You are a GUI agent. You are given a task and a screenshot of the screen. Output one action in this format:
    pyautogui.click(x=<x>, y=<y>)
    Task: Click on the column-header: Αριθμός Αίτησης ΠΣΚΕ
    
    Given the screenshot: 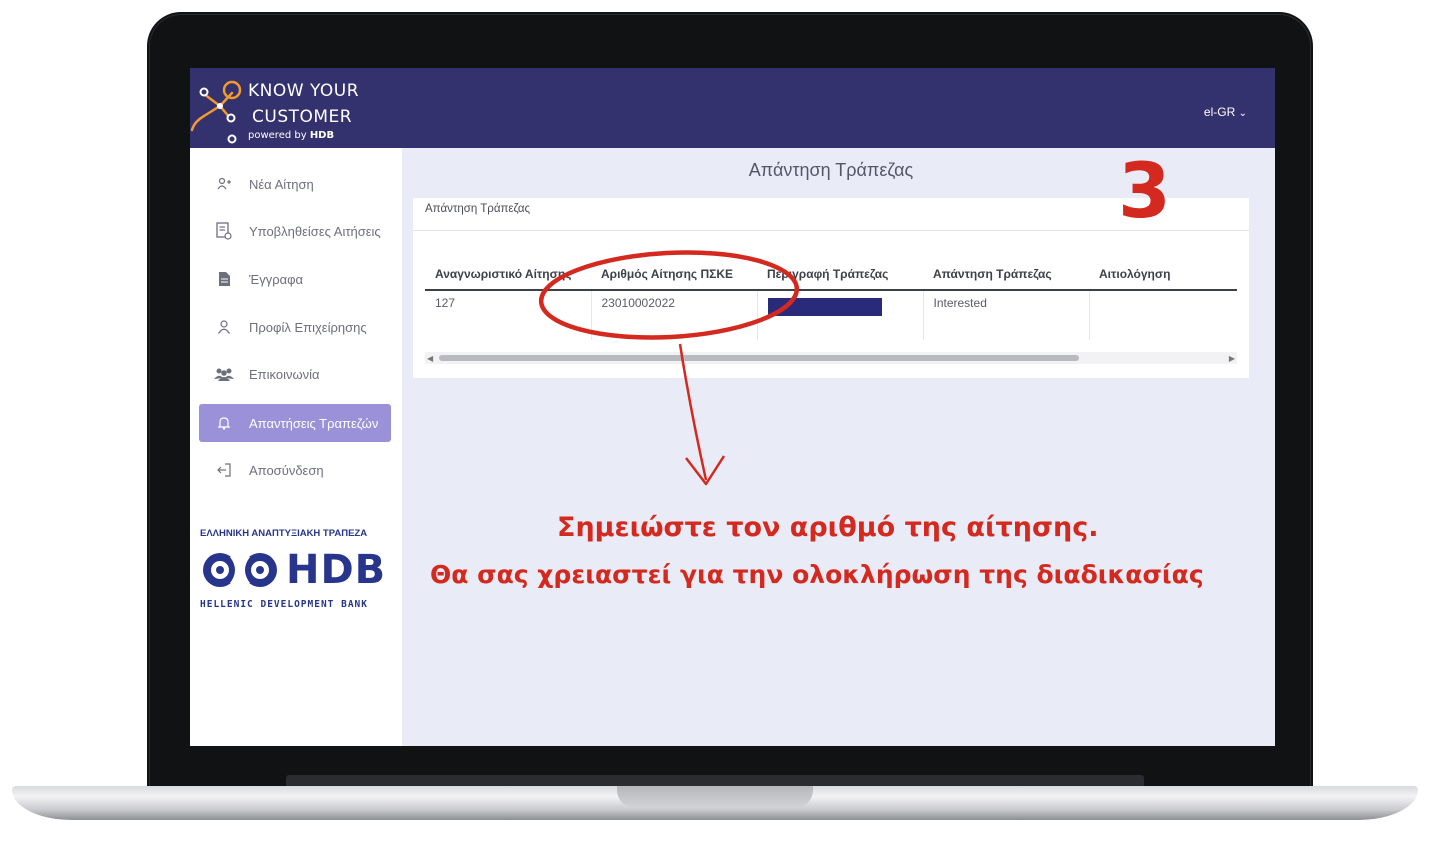 What is the action you would take?
    pyautogui.click(x=674, y=274)
    